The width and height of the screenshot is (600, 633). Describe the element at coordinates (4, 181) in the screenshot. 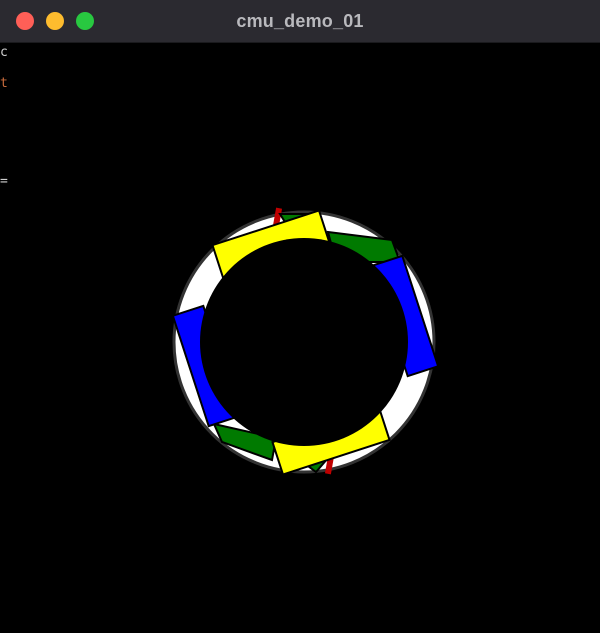

I see `edge-glyph-fragment: =` at that location.